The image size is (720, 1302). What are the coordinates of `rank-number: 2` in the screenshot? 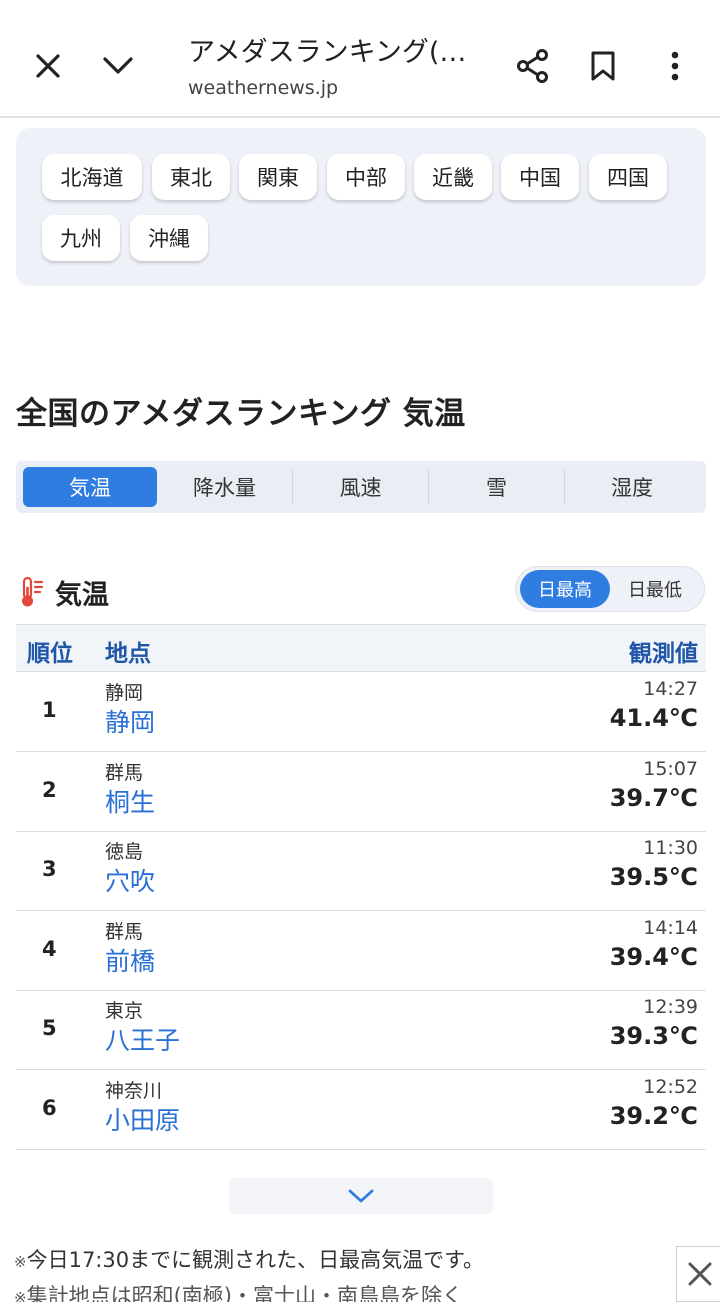 It's located at (49, 790).